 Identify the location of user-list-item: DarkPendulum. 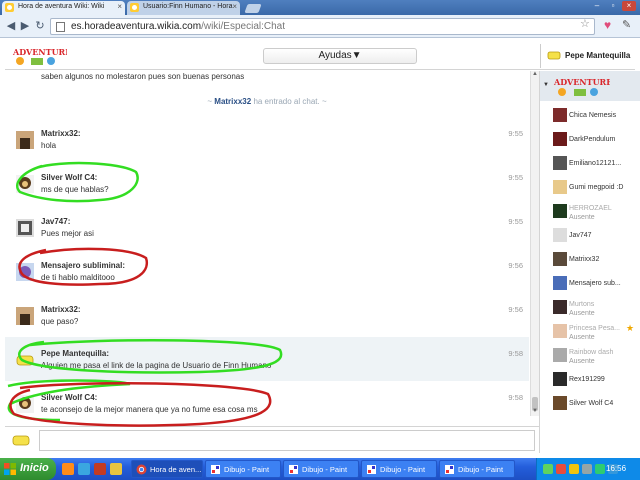
(590, 141).